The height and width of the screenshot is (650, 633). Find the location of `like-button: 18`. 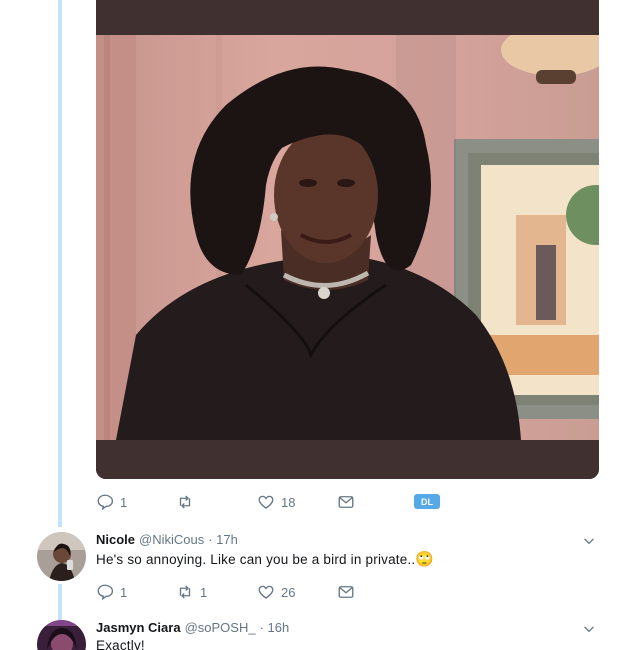

like-button: 18 is located at coordinates (276, 502).